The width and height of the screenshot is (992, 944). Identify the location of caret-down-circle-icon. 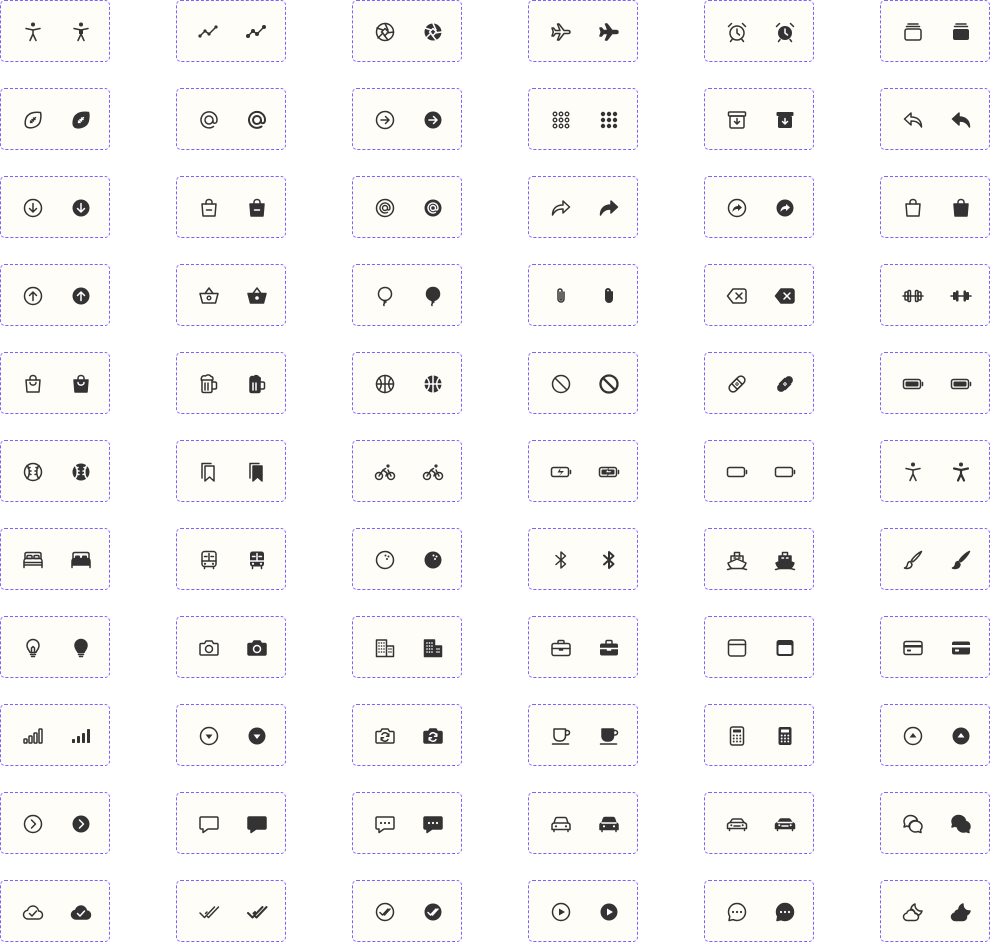
(209, 736).